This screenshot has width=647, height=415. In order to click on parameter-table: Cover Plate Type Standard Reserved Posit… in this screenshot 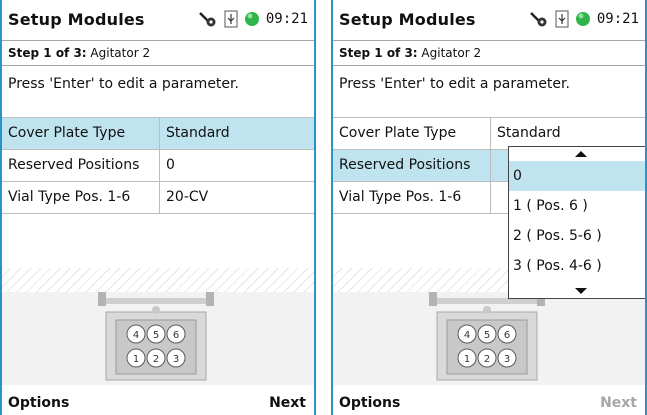, I will do `click(158, 165)`.